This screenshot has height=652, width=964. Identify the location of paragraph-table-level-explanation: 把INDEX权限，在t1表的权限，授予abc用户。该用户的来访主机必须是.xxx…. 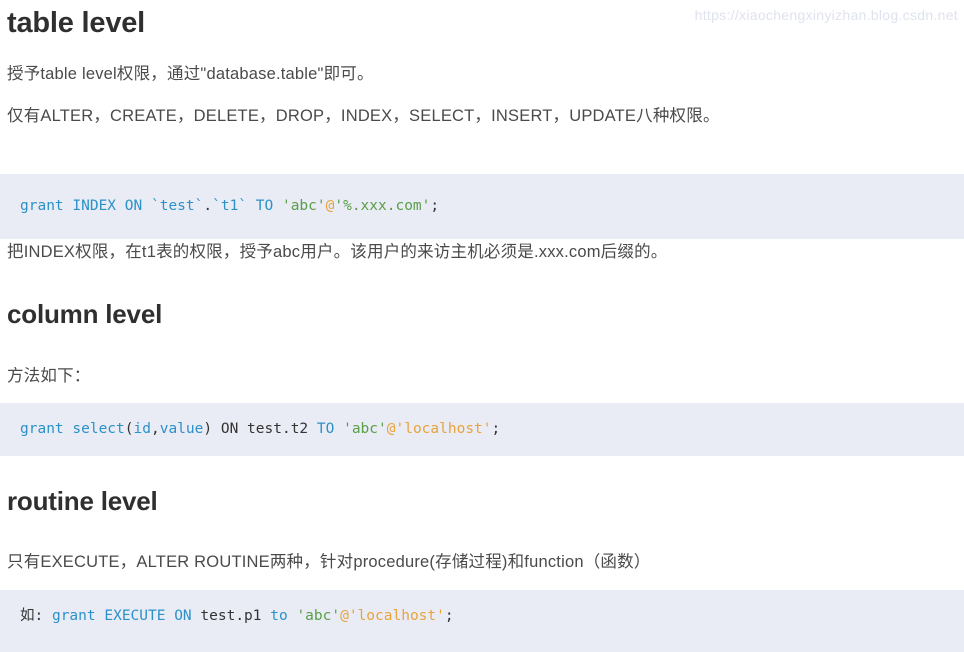
(337, 252).